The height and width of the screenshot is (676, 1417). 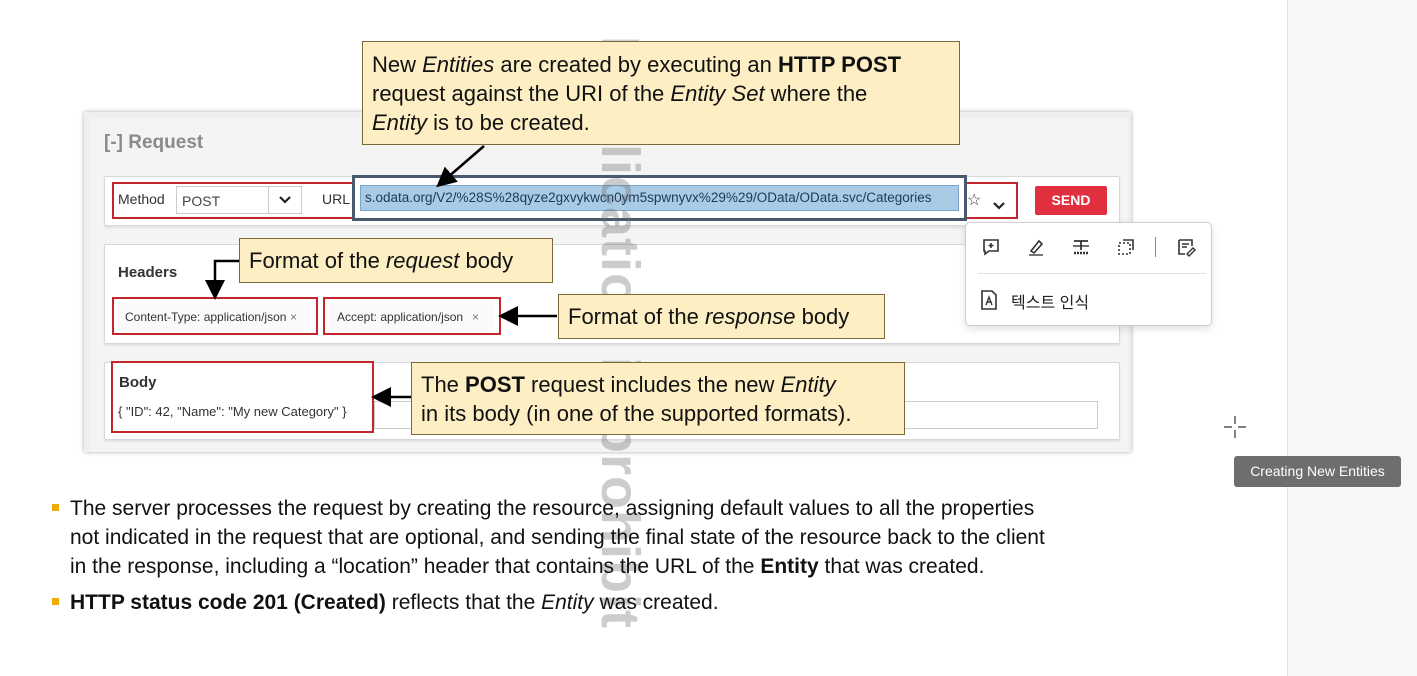 What do you see at coordinates (1071, 200) in the screenshot?
I see `send-button: SEND` at bounding box center [1071, 200].